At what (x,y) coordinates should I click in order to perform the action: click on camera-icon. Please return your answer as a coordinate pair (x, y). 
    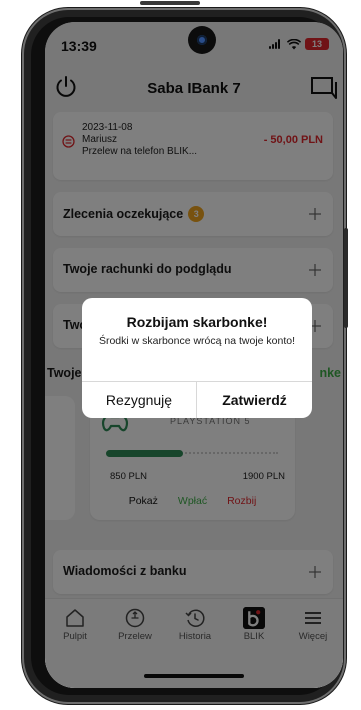
    Looking at the image, I should click on (202, 40).